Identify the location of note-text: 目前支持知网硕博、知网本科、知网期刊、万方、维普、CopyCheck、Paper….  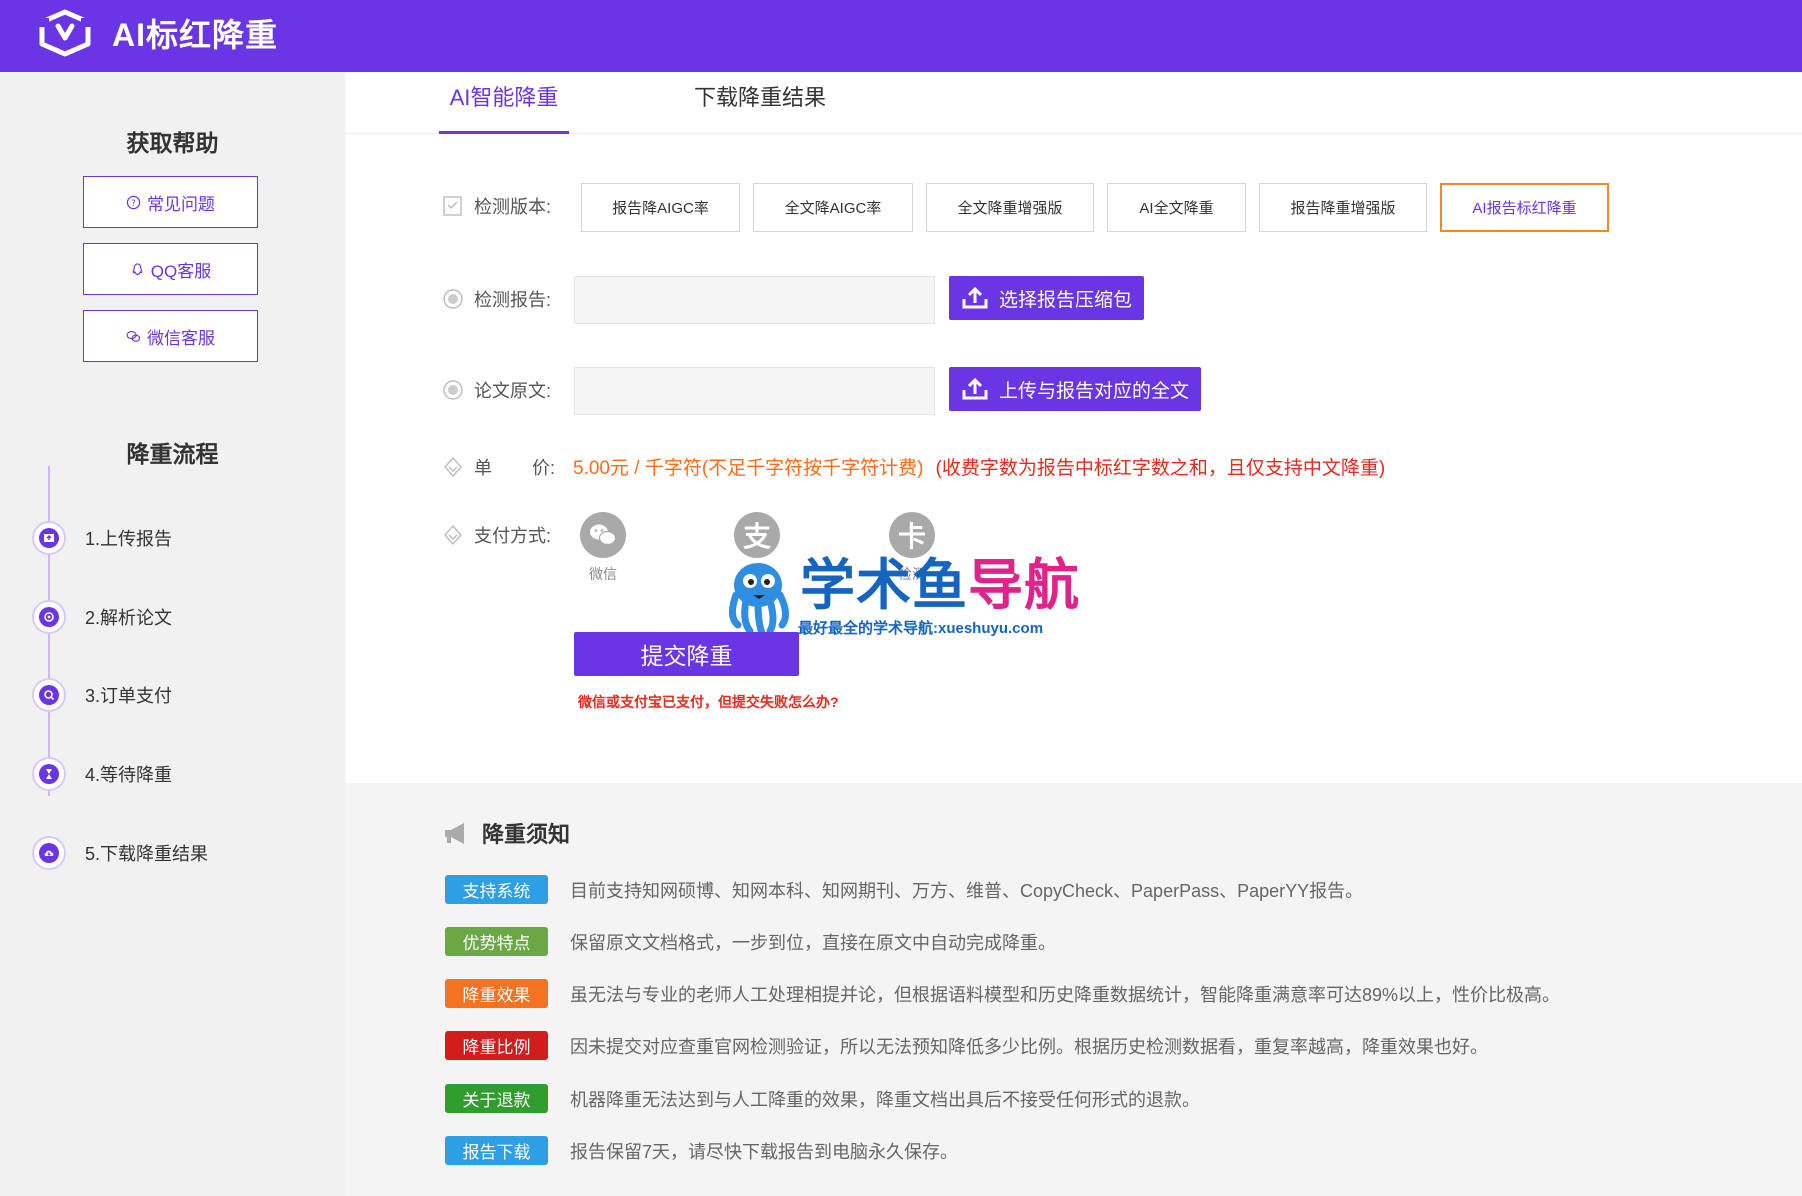
(967, 890).